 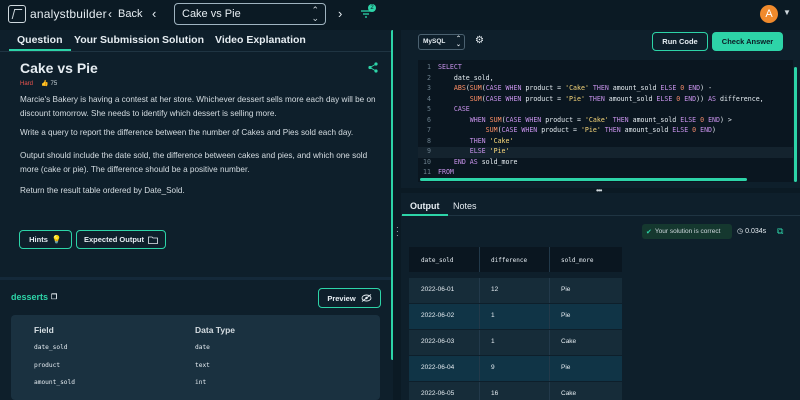 What do you see at coordinates (787, 12) in the screenshot?
I see `chevron-down-icon: ▼` at bounding box center [787, 12].